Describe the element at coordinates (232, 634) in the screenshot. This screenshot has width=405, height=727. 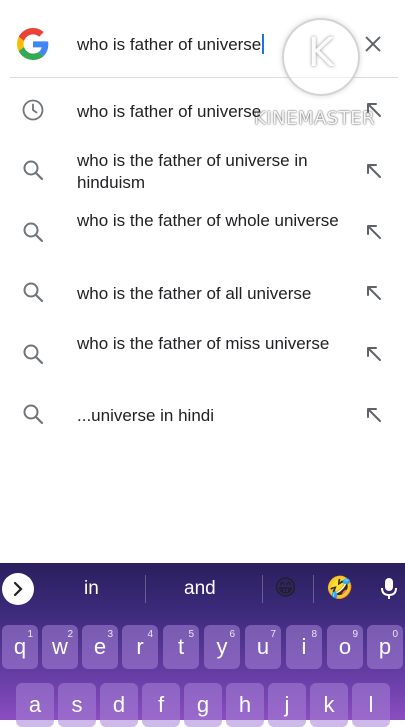
I see `key-hint: 6` at that location.